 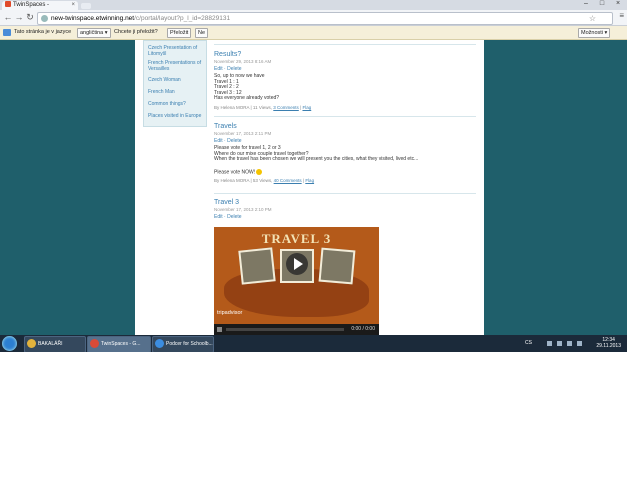 I want to click on taskbar-label: BAKALÁŘI, so click(x=50, y=344).